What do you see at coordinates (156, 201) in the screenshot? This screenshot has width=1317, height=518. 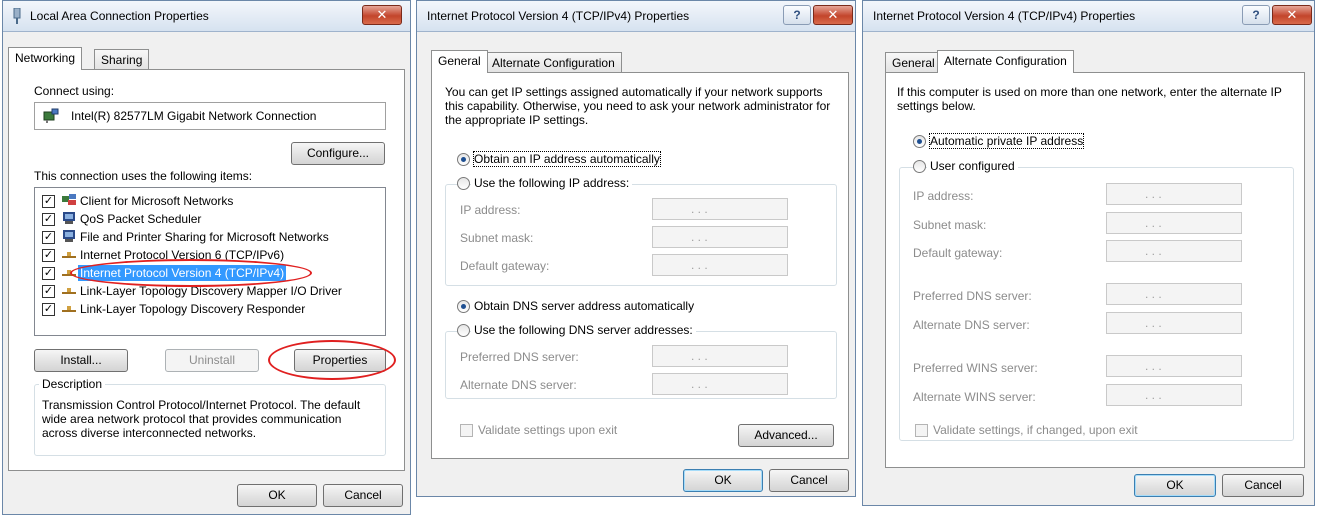 I see `list-item: Client for Microsoft Networks` at bounding box center [156, 201].